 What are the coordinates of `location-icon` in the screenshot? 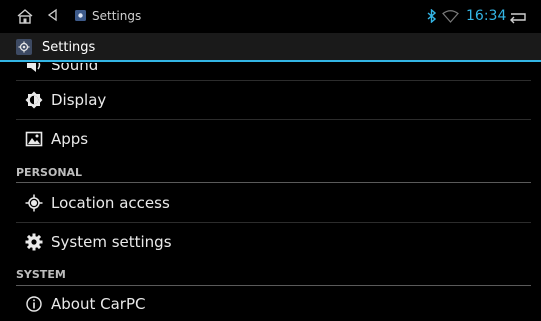 It's located at (34, 203).